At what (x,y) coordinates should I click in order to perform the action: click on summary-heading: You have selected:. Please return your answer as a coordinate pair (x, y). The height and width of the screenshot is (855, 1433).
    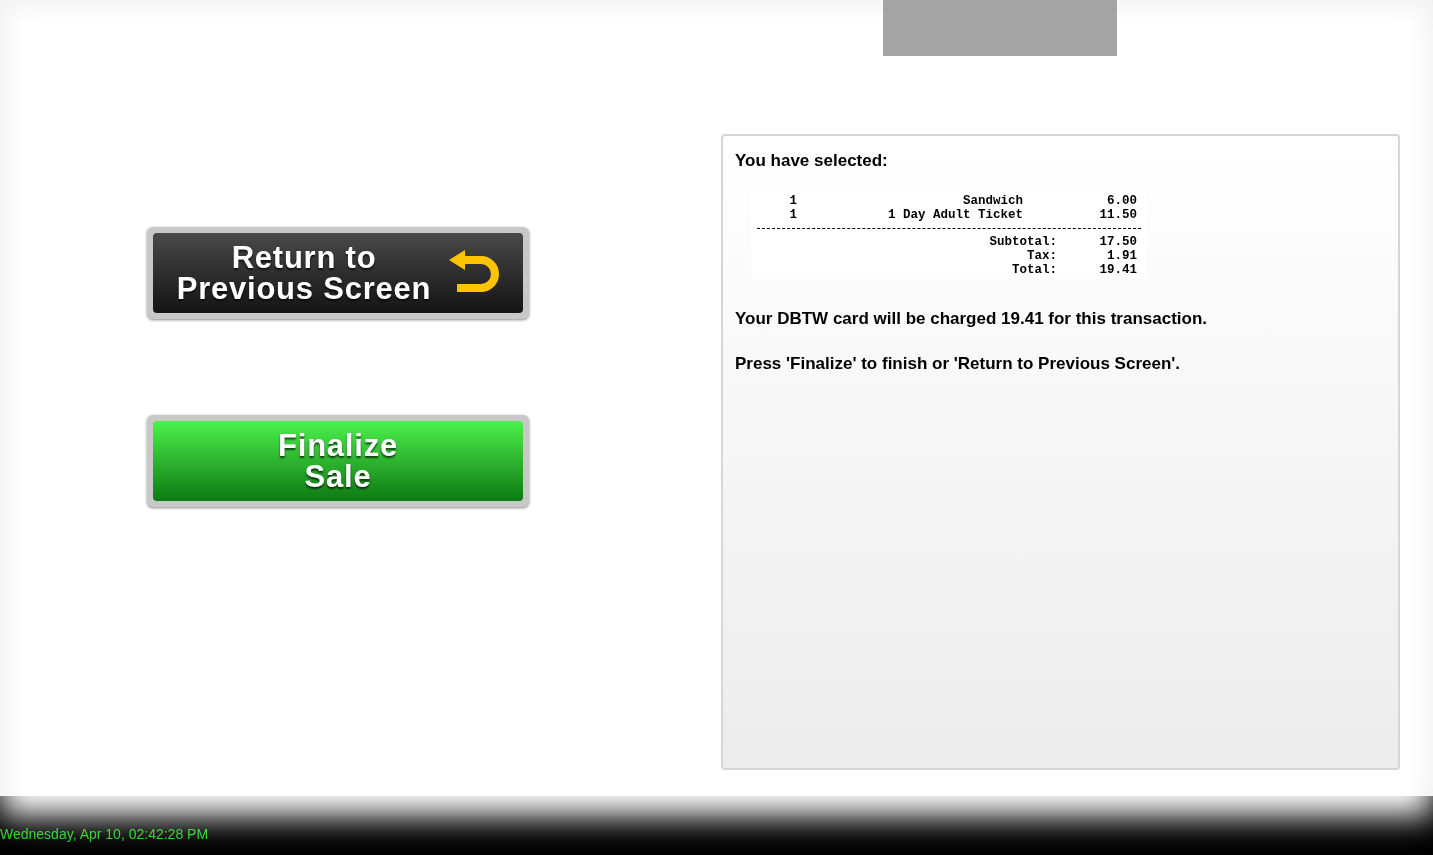
    Looking at the image, I should click on (812, 161).